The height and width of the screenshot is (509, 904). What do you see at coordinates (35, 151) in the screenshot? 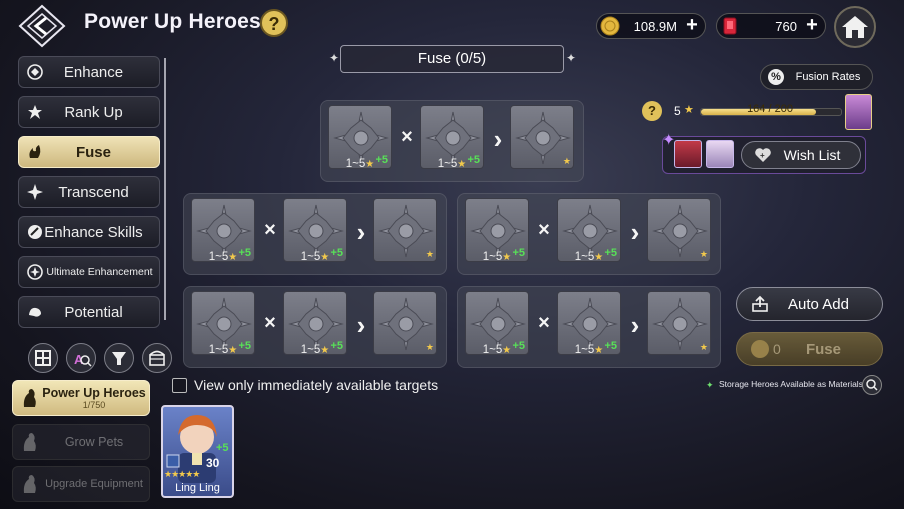
I see `fuse-icon` at bounding box center [35, 151].